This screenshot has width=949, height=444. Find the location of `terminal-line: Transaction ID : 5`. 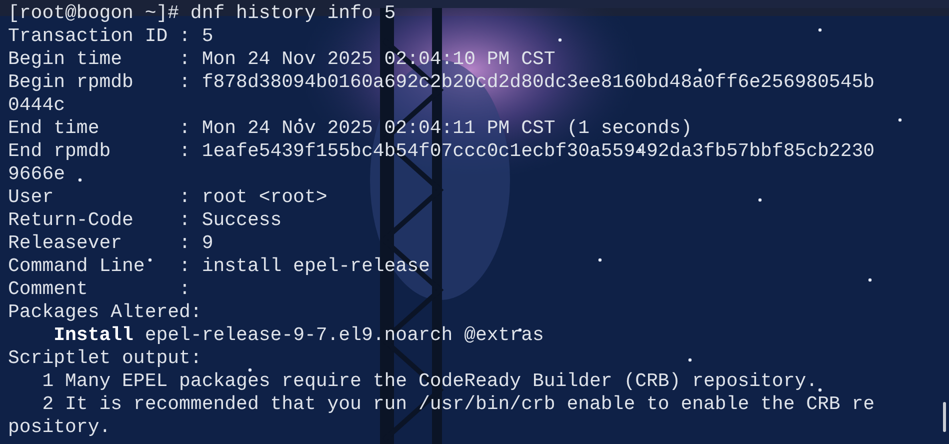

terminal-line: Transaction ID : 5 is located at coordinates (111, 36).